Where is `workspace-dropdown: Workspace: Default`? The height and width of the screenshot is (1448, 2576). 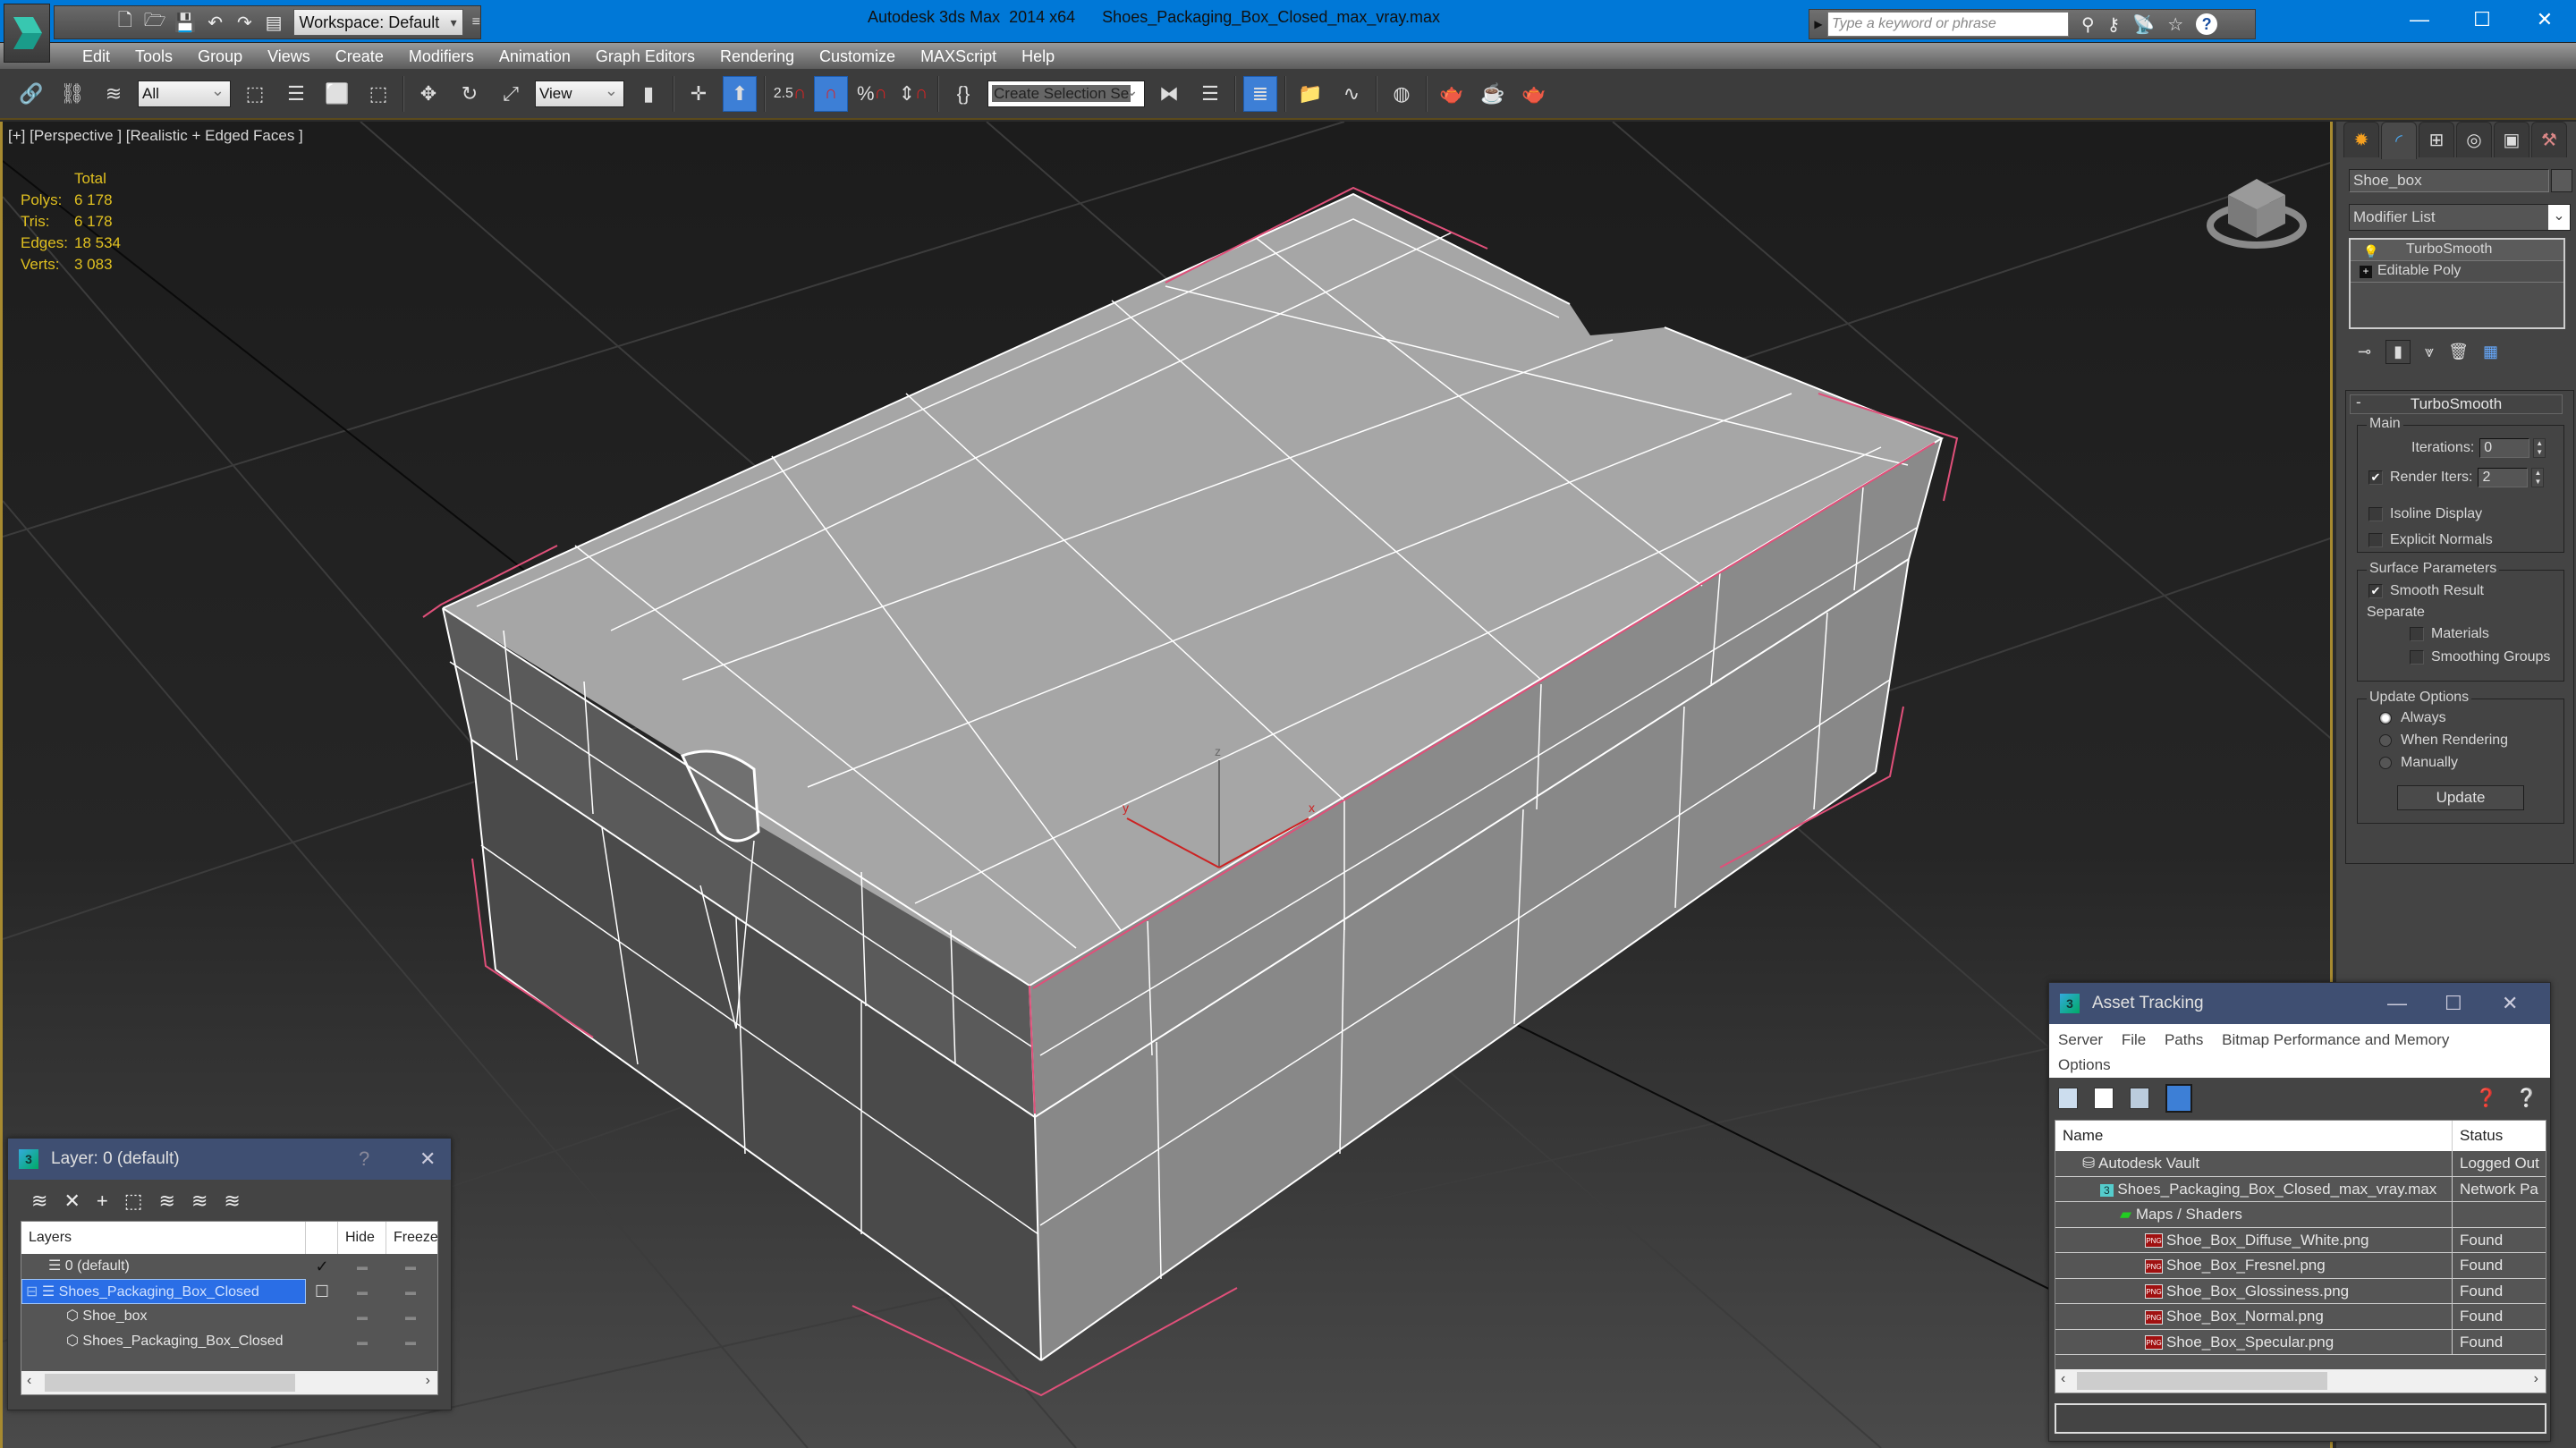 workspace-dropdown: Workspace: Default is located at coordinates (377, 22).